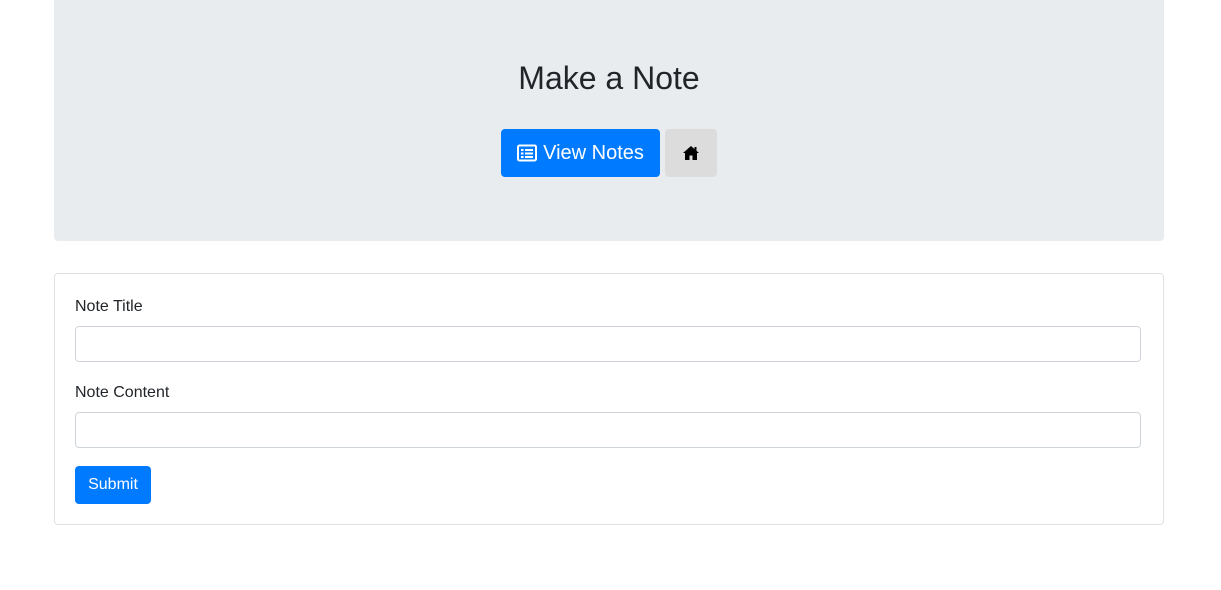 The width and height of the screenshot is (1221, 590). What do you see at coordinates (113, 485) in the screenshot?
I see `submit-button: Submit` at bounding box center [113, 485].